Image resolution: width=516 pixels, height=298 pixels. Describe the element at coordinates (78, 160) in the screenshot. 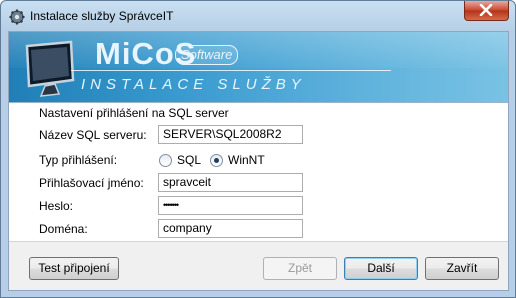

I see `login-type-label: Typ přihlášení:` at that location.